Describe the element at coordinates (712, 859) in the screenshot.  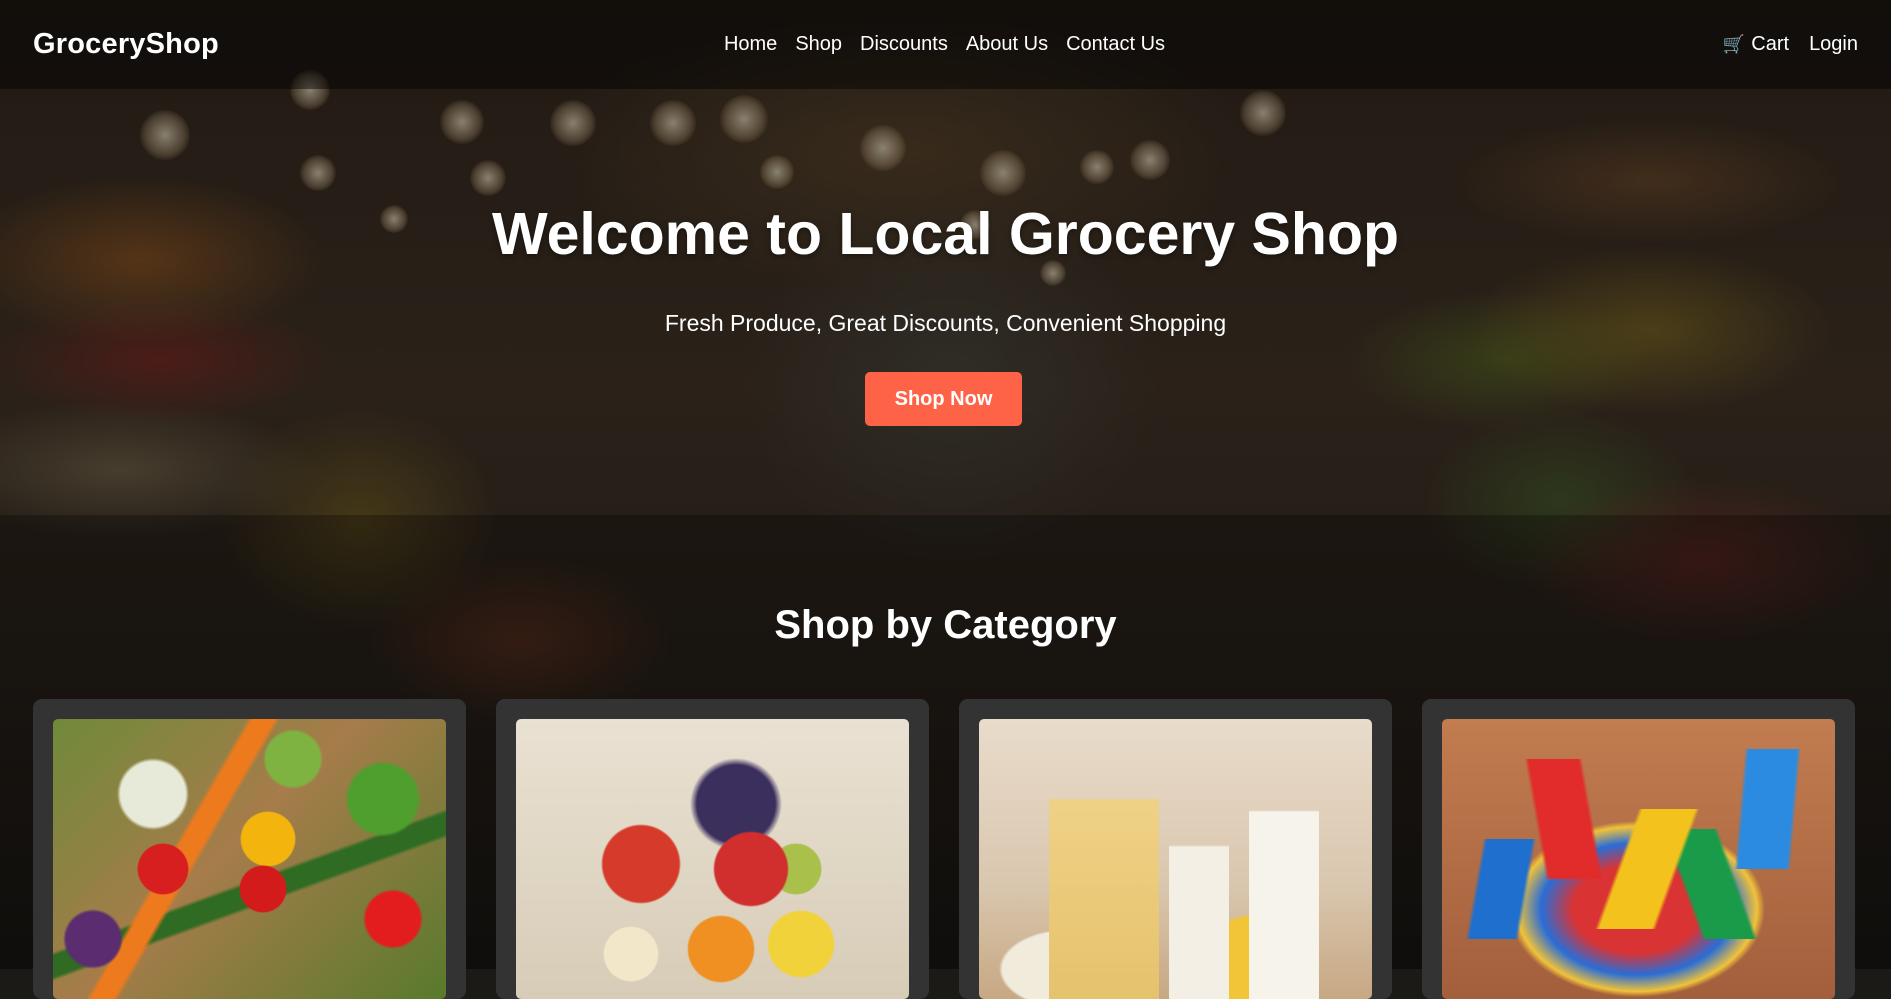
I see `fruits-image` at that location.